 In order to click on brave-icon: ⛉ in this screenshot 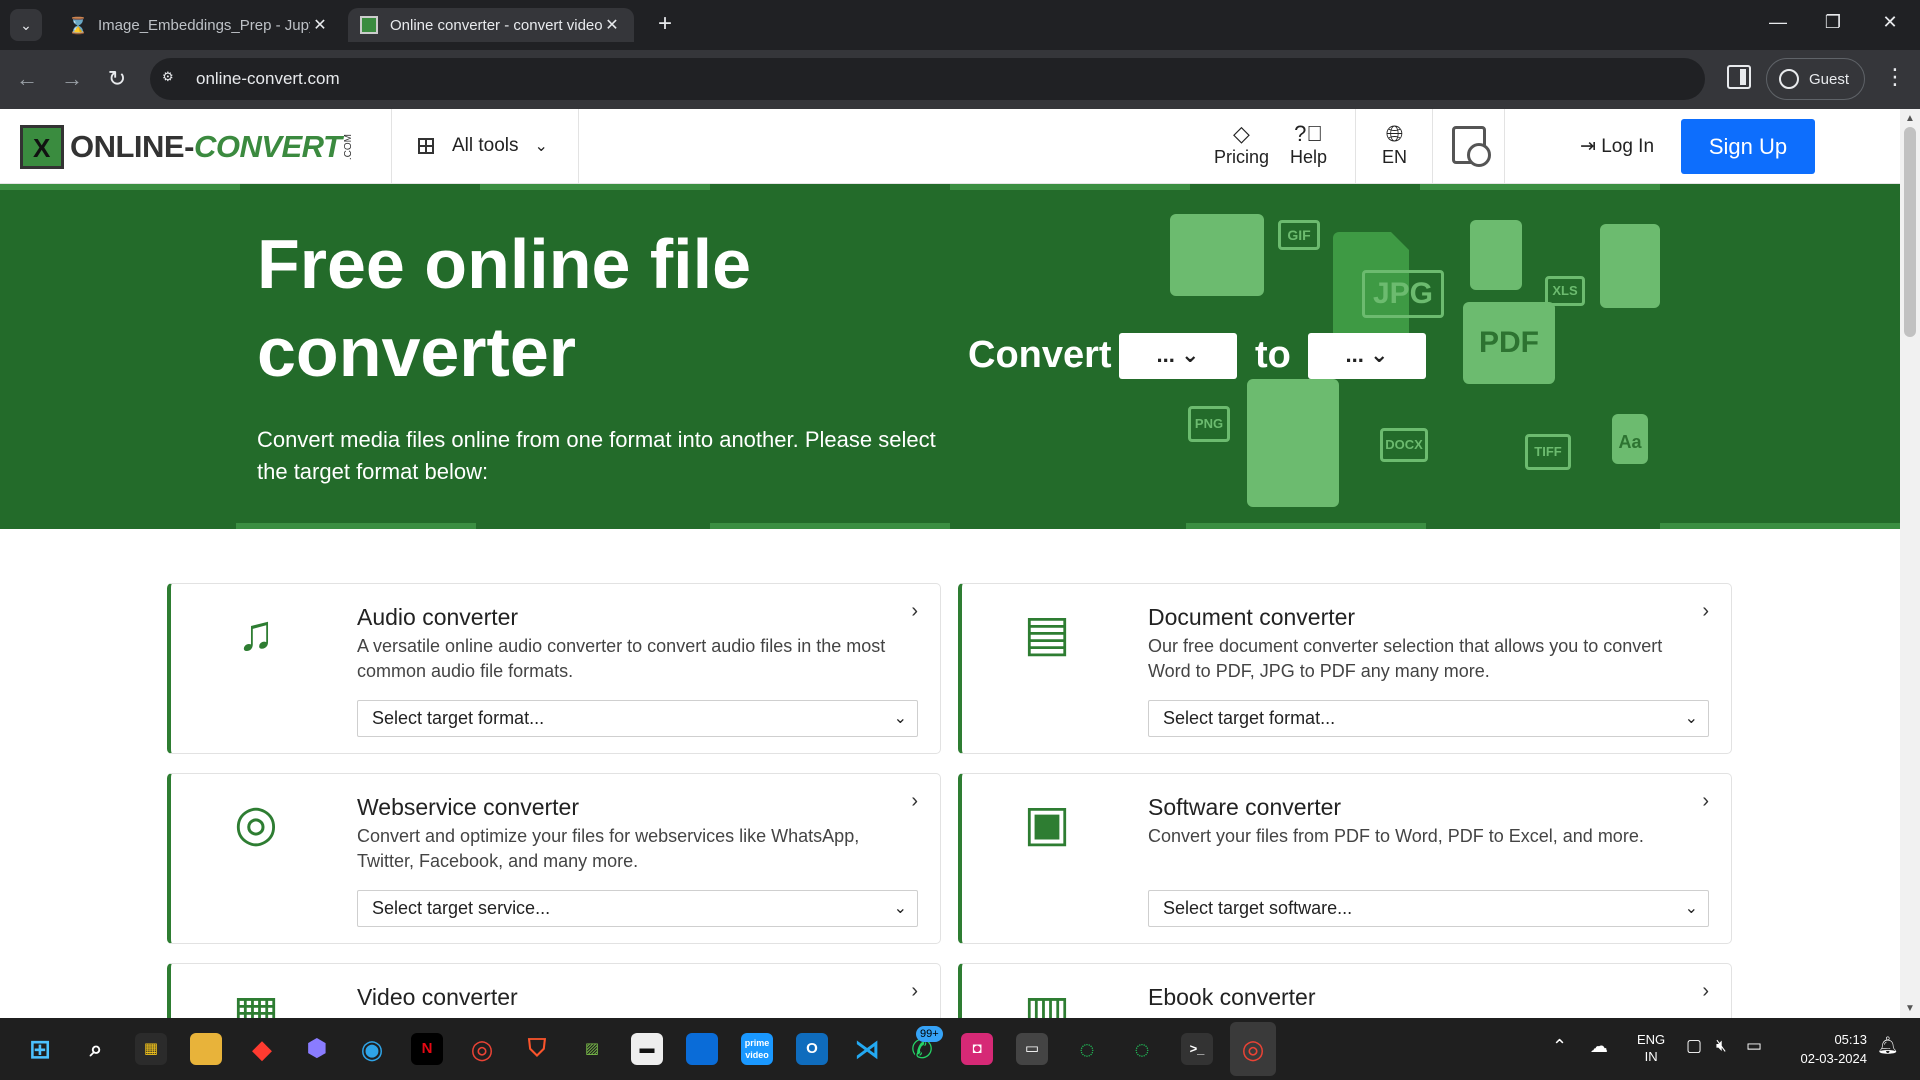, I will do `click(537, 1049)`.